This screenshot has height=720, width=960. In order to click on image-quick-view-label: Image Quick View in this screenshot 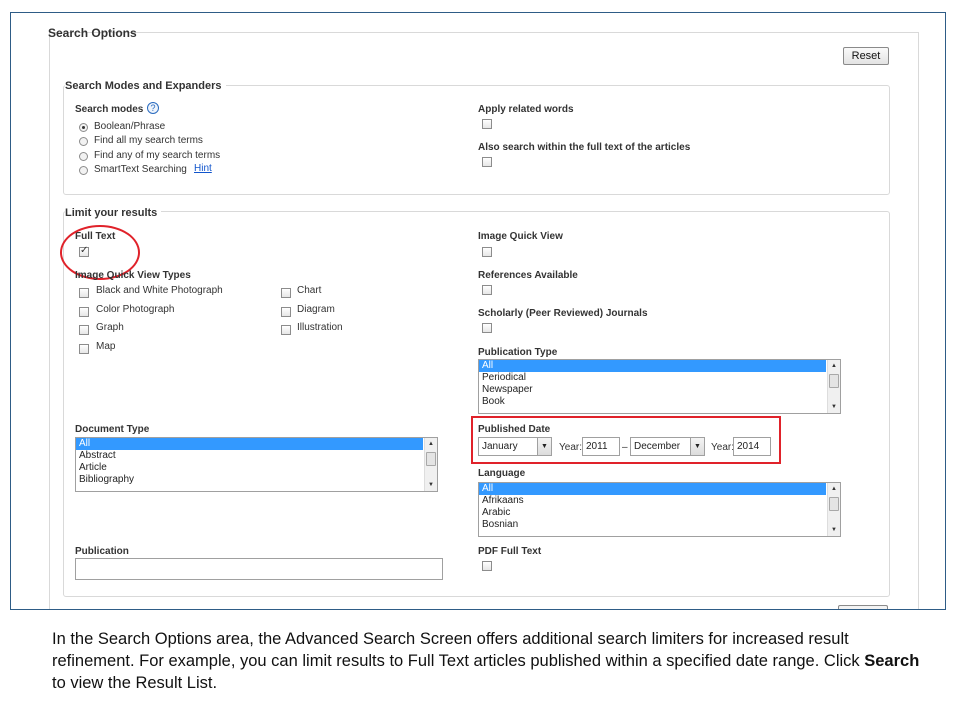, I will do `click(520, 236)`.